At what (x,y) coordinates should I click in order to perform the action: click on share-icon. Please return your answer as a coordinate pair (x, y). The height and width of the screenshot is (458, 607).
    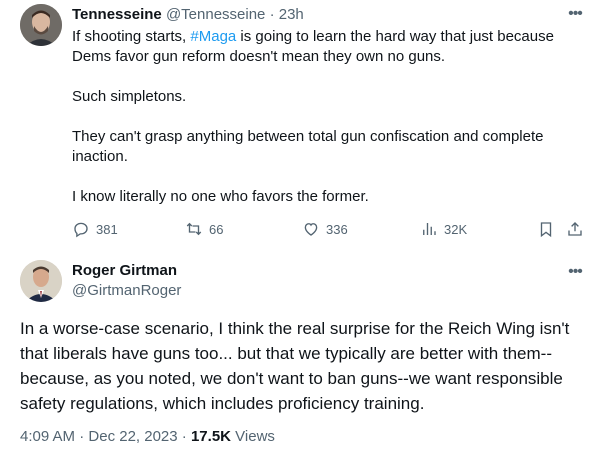
    Looking at the image, I should click on (575, 229).